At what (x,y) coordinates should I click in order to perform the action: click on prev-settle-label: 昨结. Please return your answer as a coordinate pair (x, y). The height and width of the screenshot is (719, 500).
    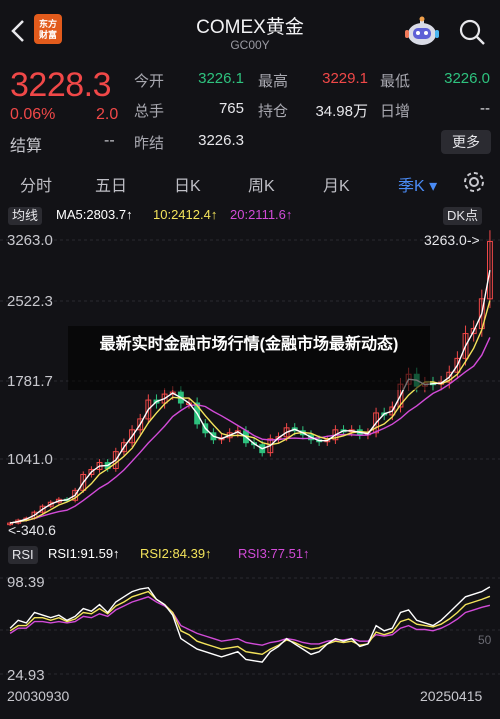
    Looking at the image, I should click on (149, 143).